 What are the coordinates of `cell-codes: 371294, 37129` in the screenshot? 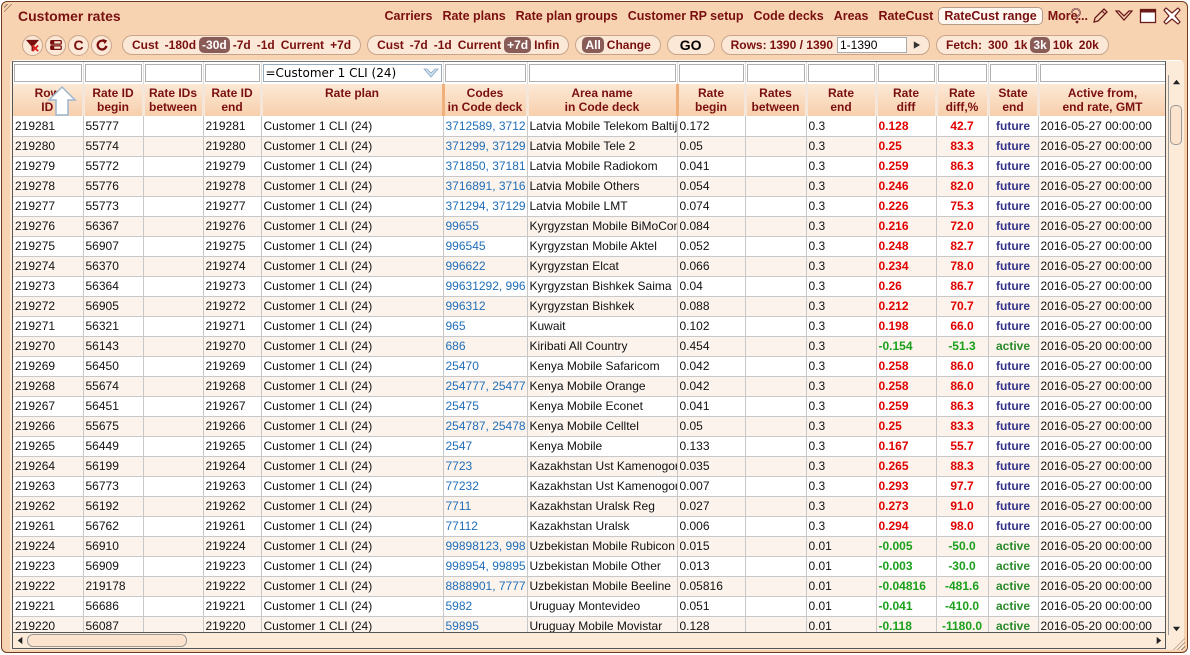 It's located at (485, 206).